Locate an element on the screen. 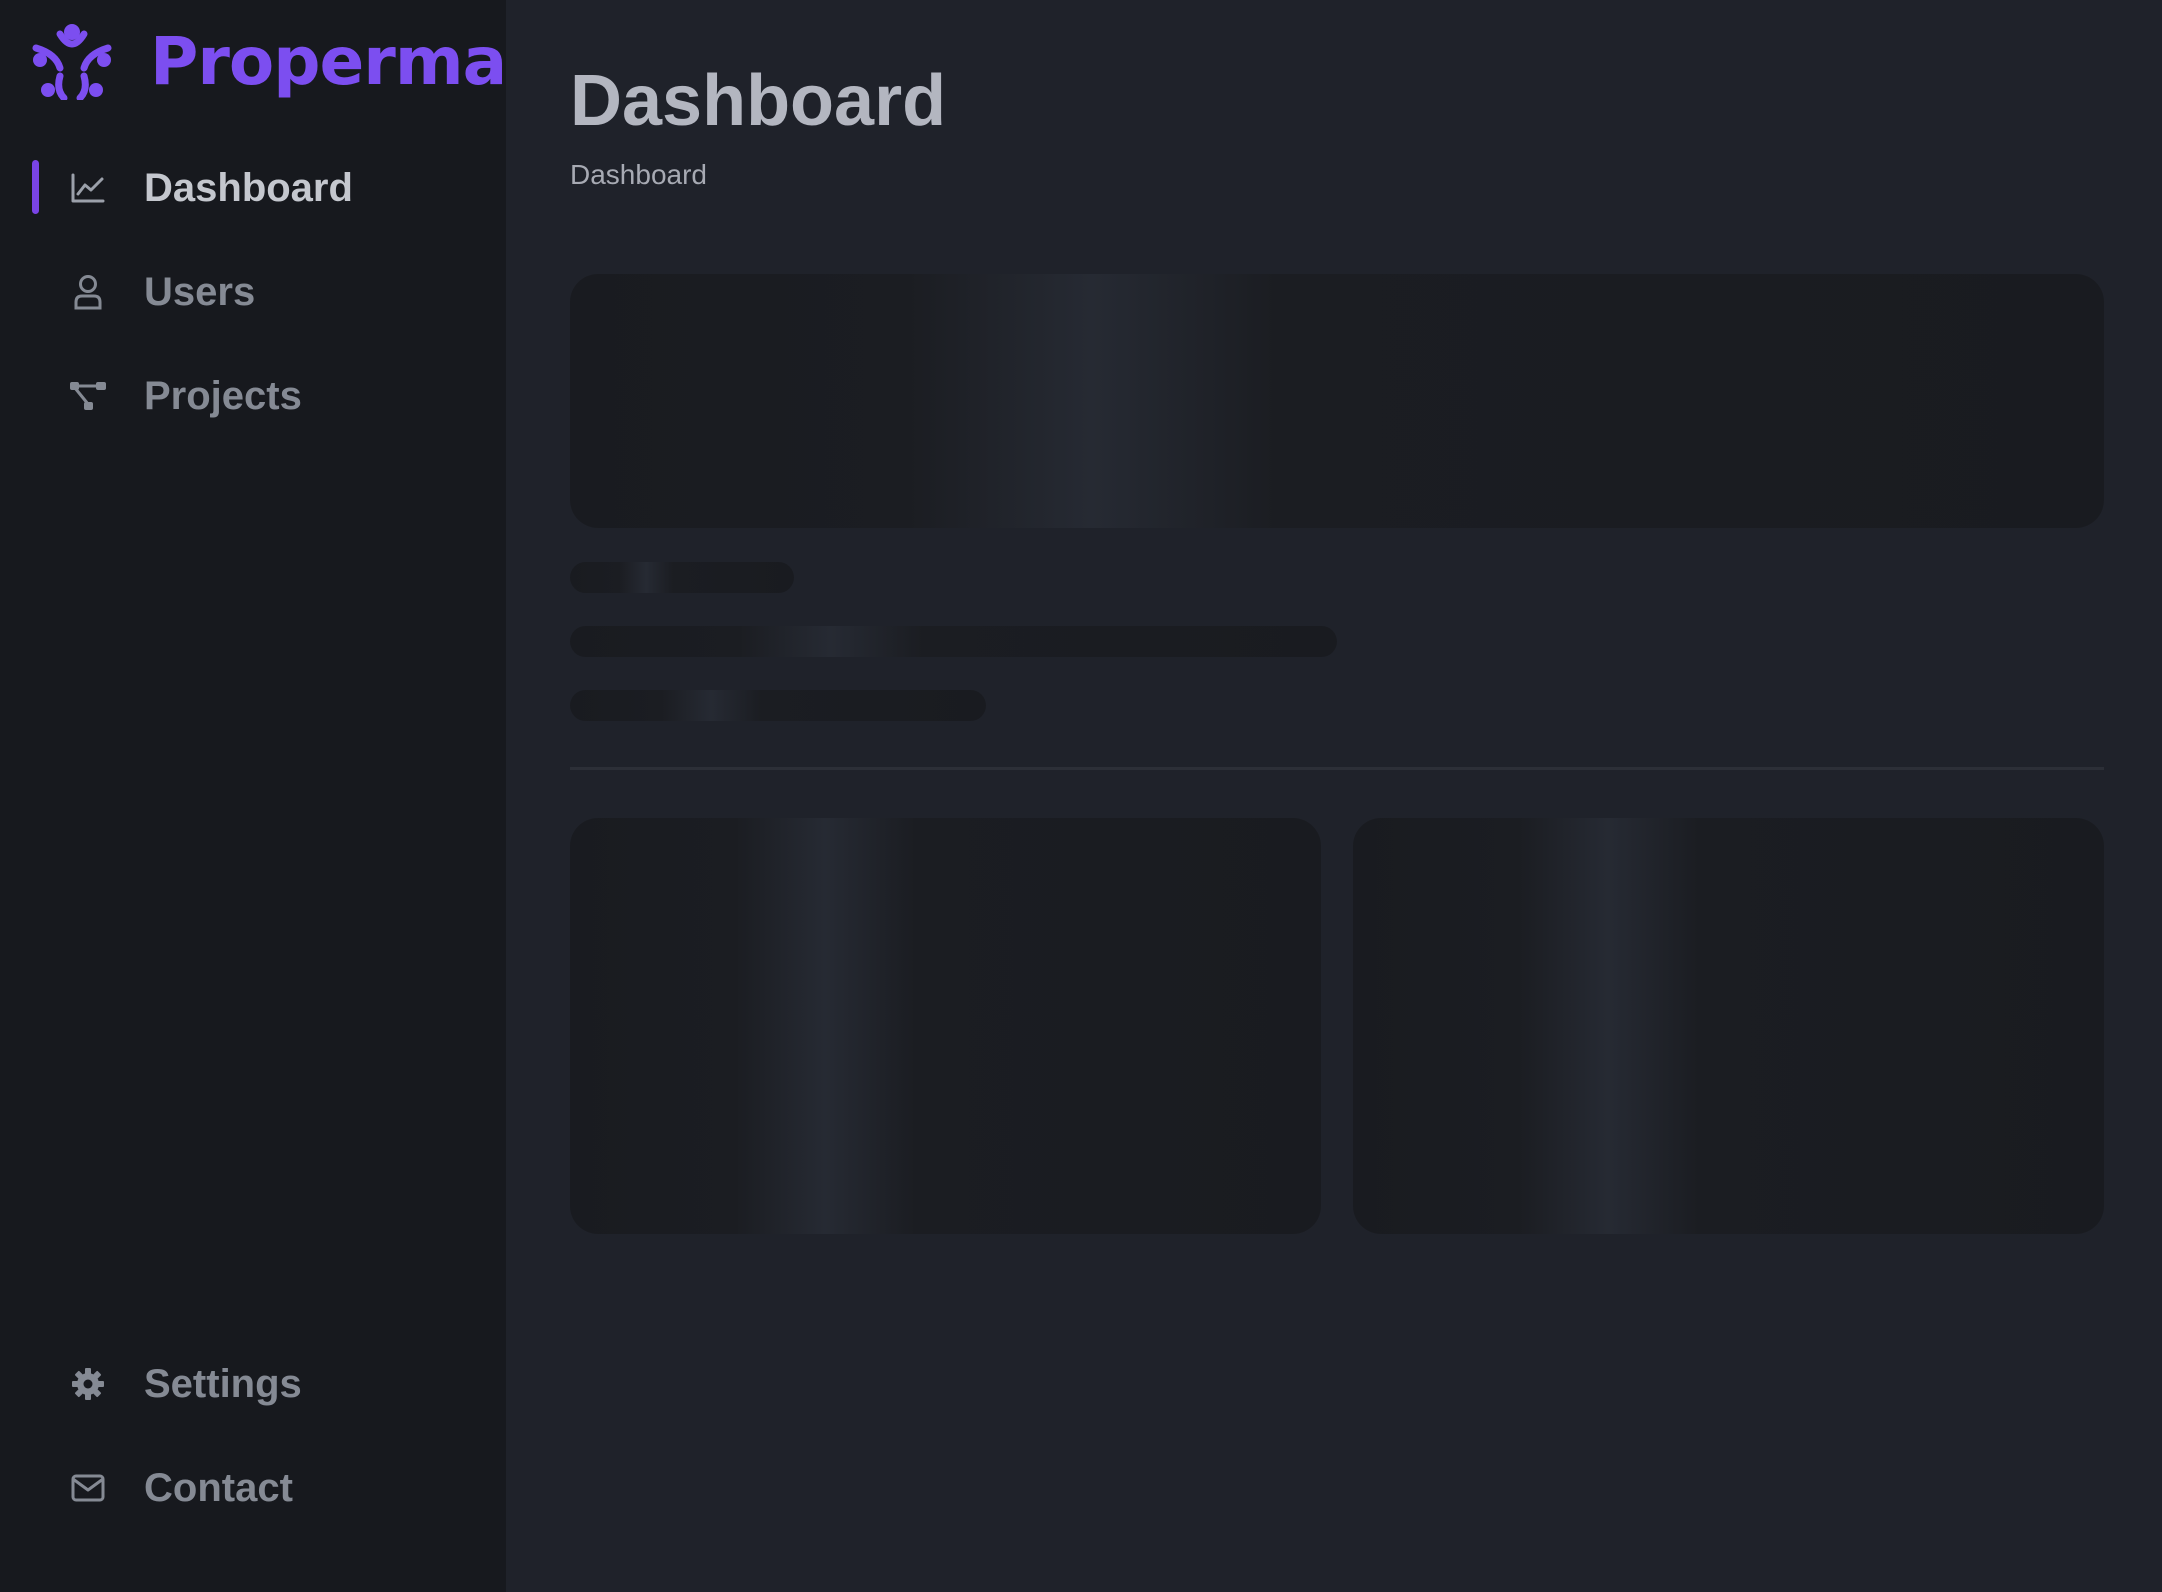 The width and height of the screenshot is (2162, 1592). sidebar-item-projects: Projects is located at coordinates (253, 410).